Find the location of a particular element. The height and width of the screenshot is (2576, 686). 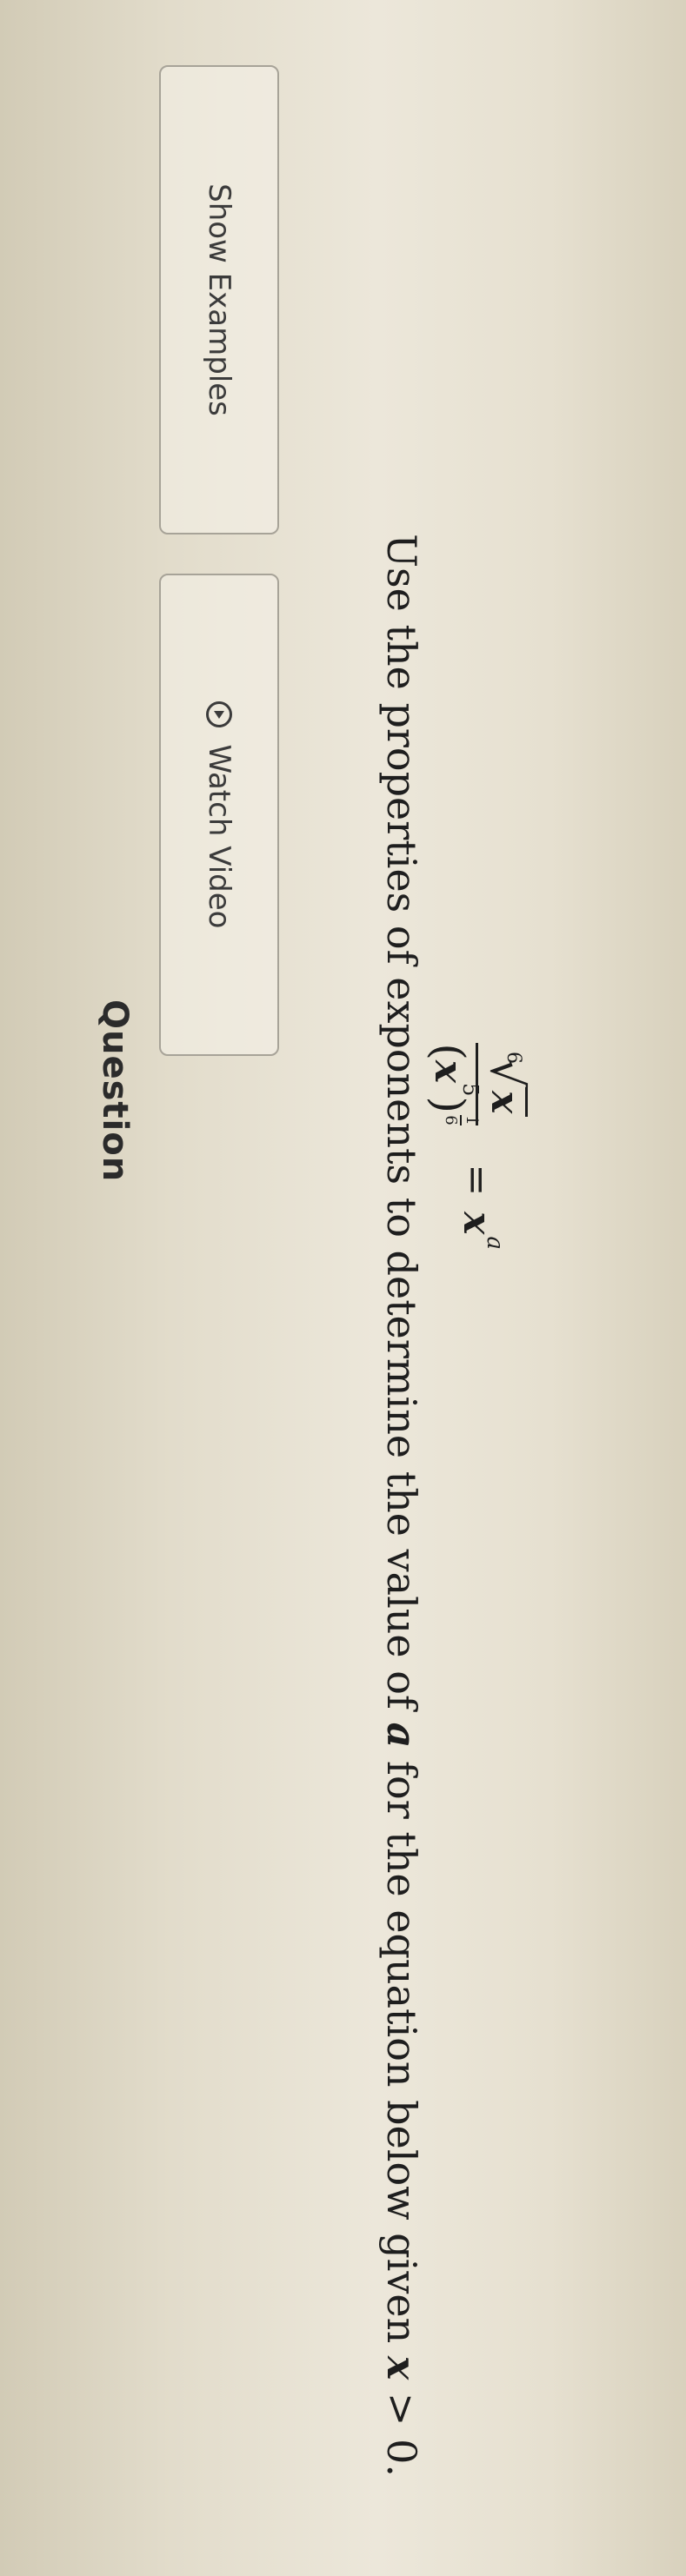

equation: 6 √ x ( x 5 ) 1 6 = x a is located at coordinates (477, 1146).